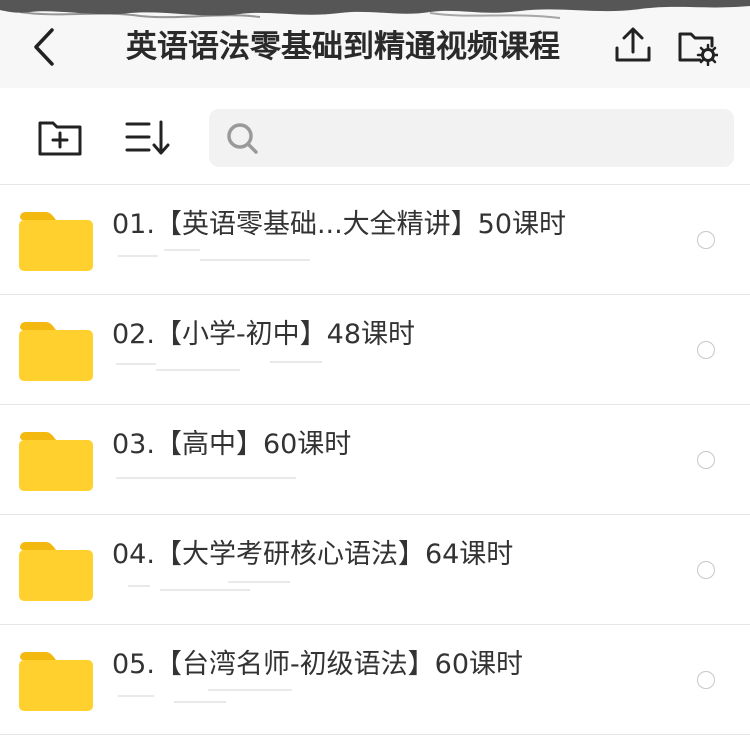 The height and width of the screenshot is (750, 750). Describe the element at coordinates (375, 460) in the screenshot. I see `list-item: 03.【高中】60课时` at that location.